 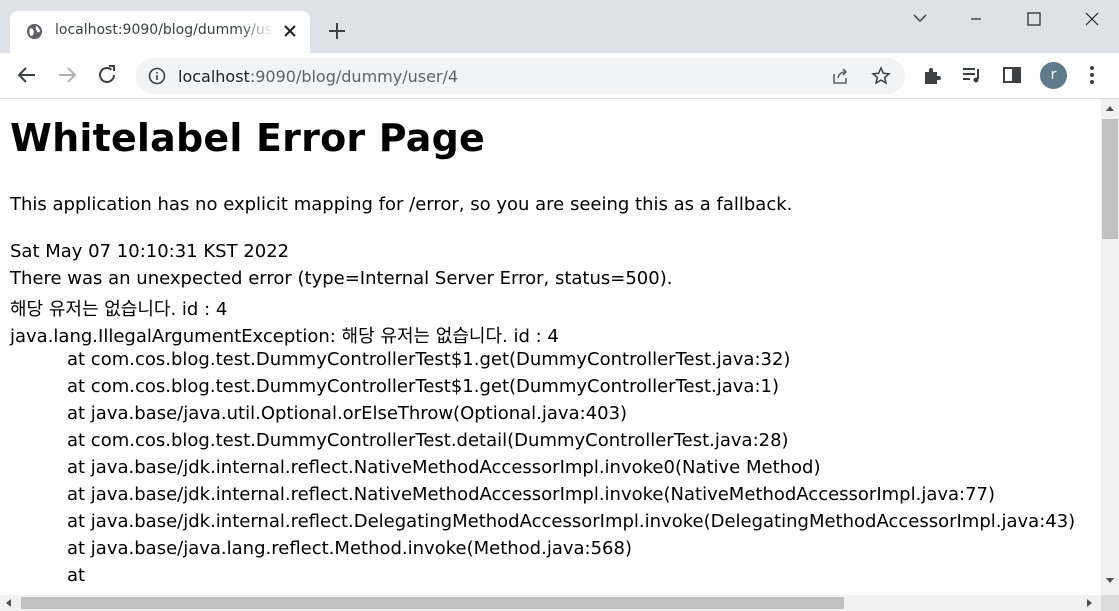 I want to click on tab-title: localhost:9090/blog/dummy/user/4, so click(x=164, y=30).